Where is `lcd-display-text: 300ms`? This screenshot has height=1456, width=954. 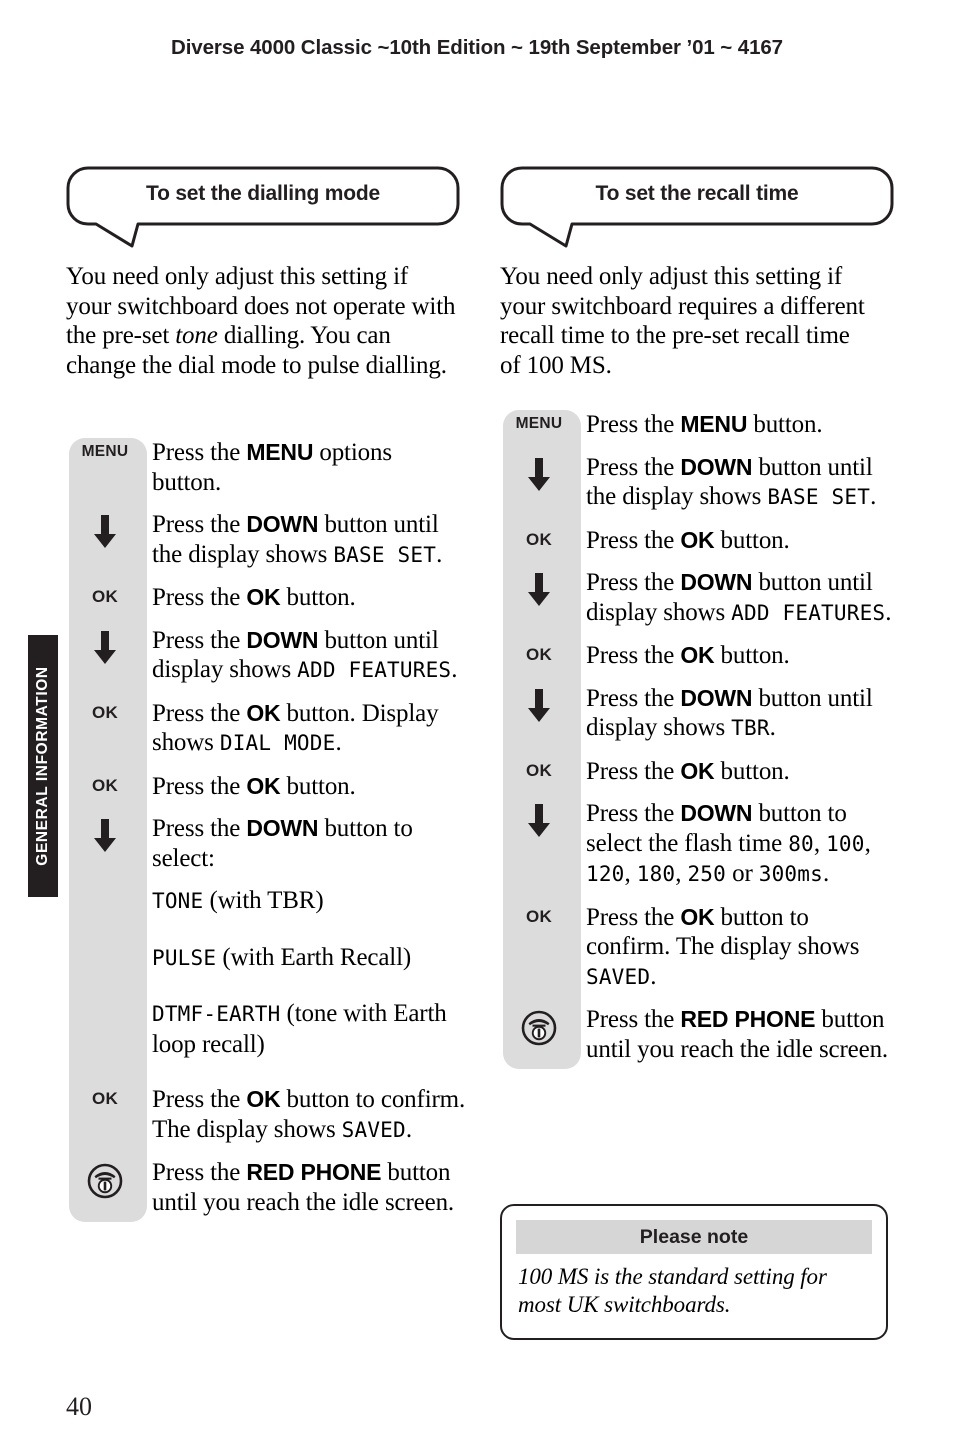
lcd-display-text: 300ms is located at coordinates (790, 874).